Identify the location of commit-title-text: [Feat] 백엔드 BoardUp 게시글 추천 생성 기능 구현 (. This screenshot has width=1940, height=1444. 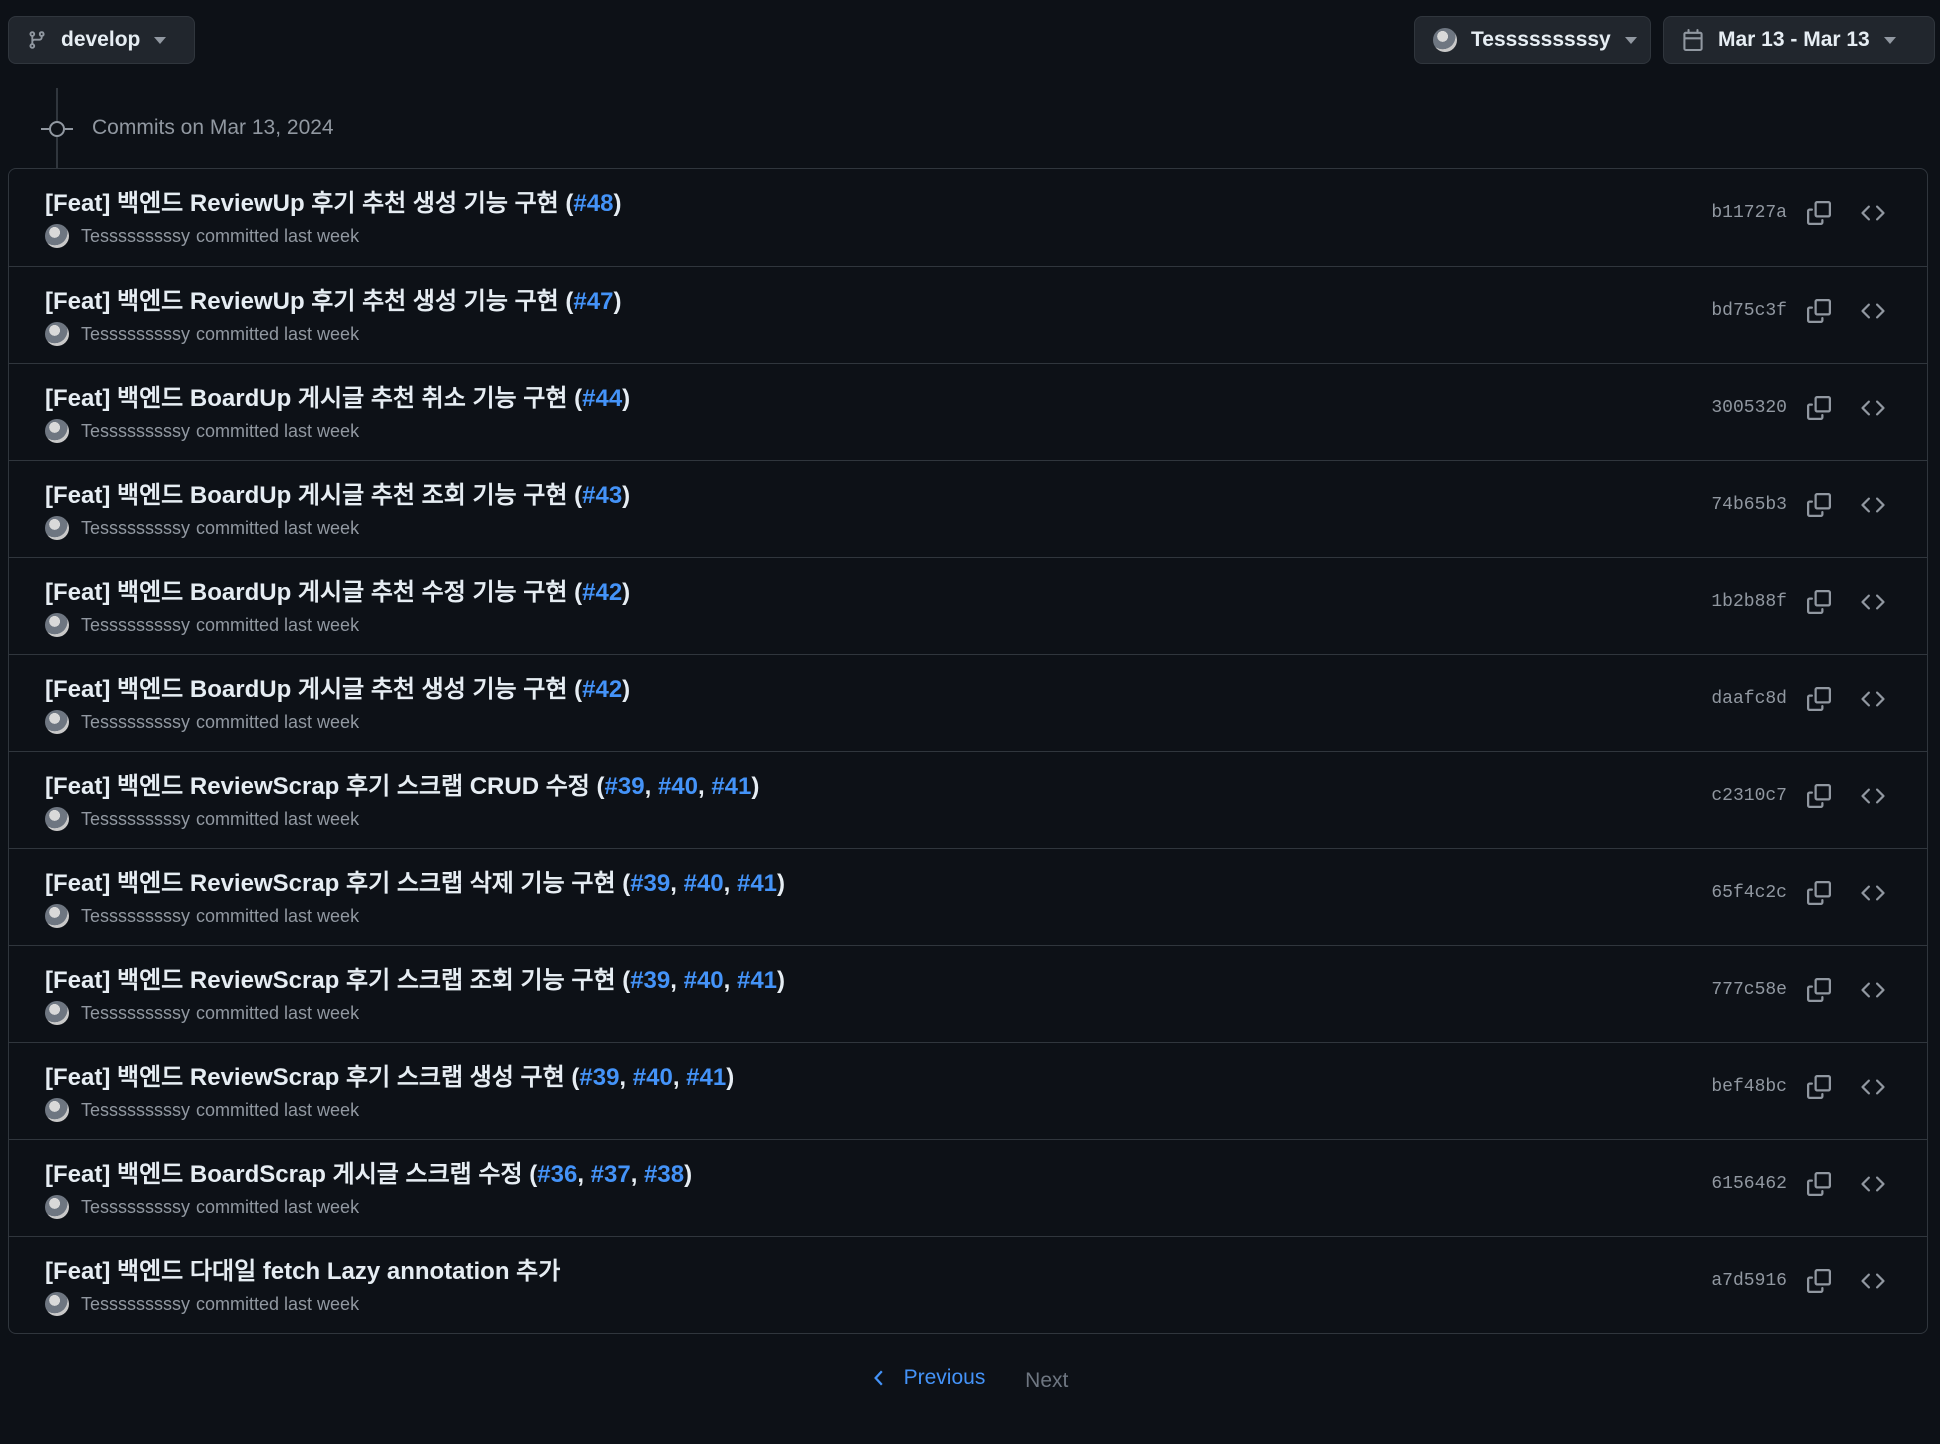
(313, 689).